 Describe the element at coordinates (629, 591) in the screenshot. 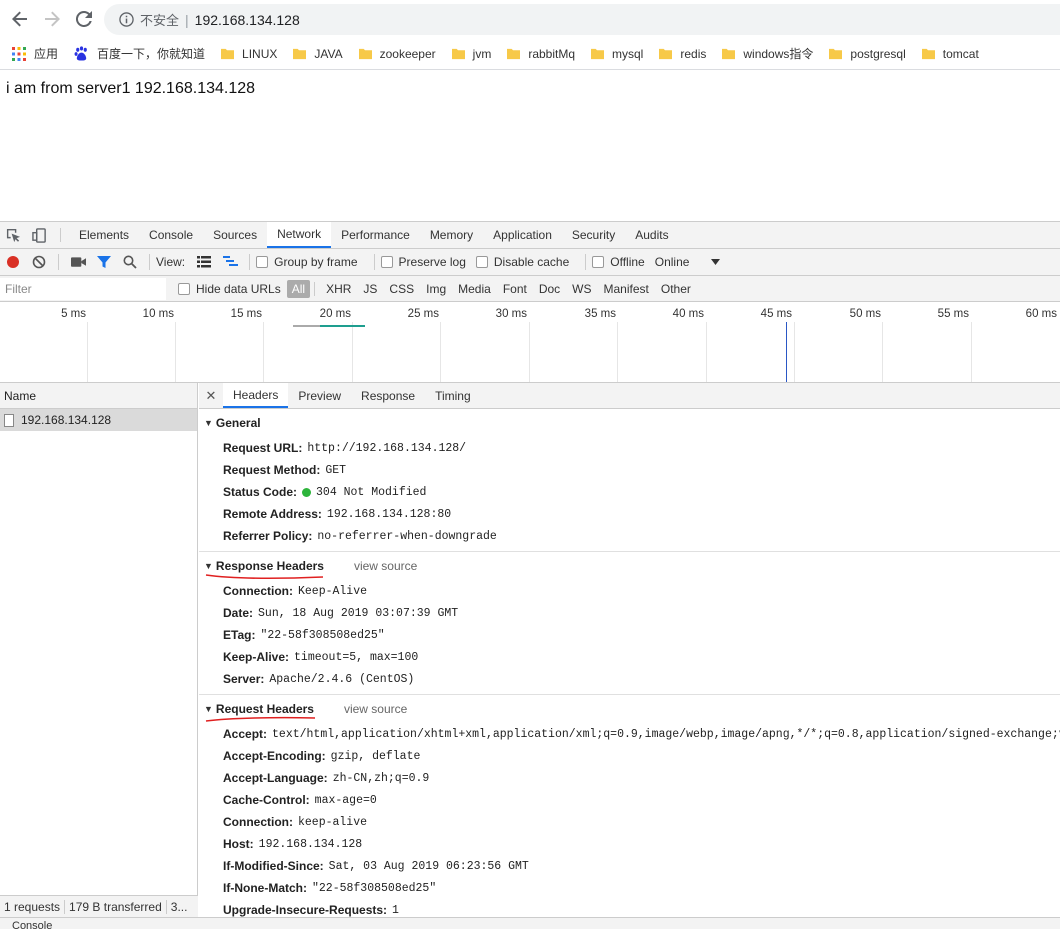

I see `header-row: Connection: Keep-Alive` at that location.